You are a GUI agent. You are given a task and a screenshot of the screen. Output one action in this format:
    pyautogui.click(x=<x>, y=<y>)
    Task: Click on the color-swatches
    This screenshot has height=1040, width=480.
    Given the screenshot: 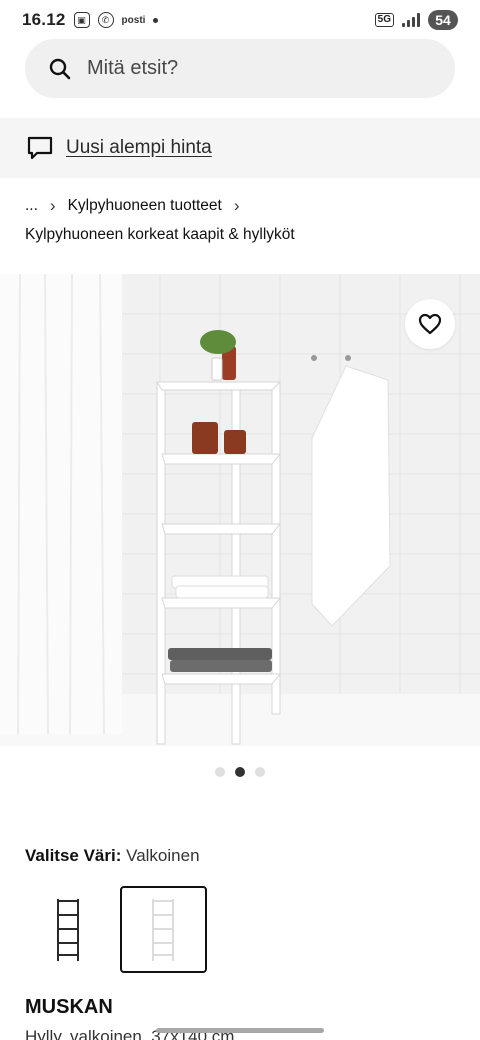 What is the action you would take?
    pyautogui.click(x=116, y=929)
    